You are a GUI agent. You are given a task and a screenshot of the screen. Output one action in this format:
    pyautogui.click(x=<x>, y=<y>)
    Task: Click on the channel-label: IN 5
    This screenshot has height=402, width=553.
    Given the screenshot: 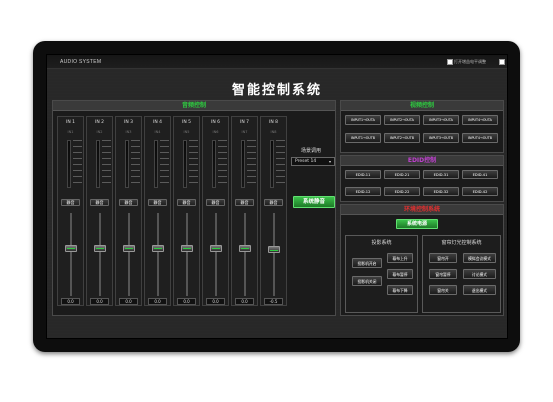 What is the action you would take?
    pyautogui.click(x=186, y=122)
    